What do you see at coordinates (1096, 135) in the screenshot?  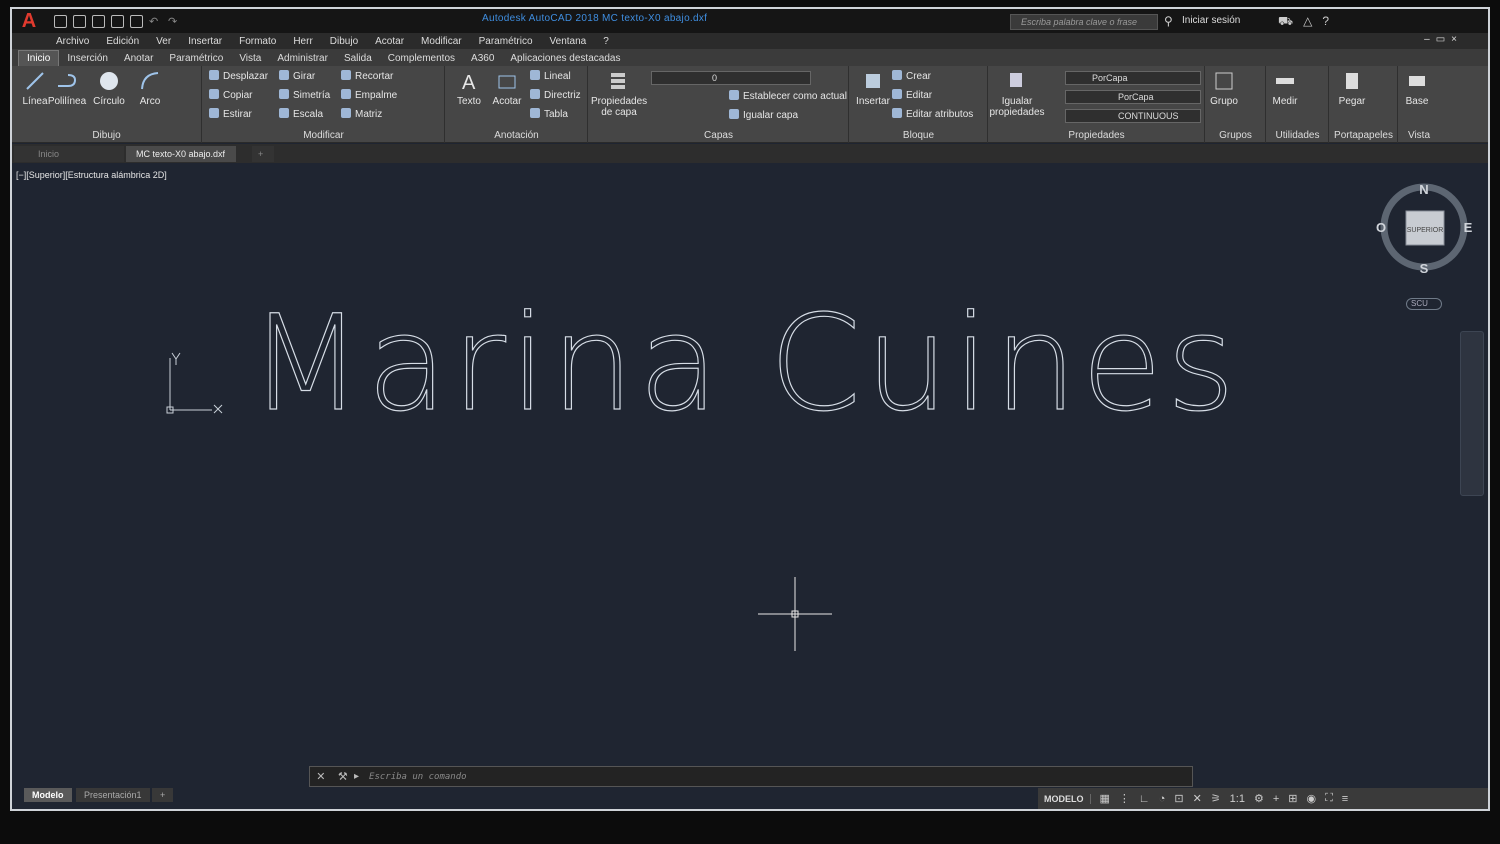 I see `panel-title-propiedades: Propiedades` at bounding box center [1096, 135].